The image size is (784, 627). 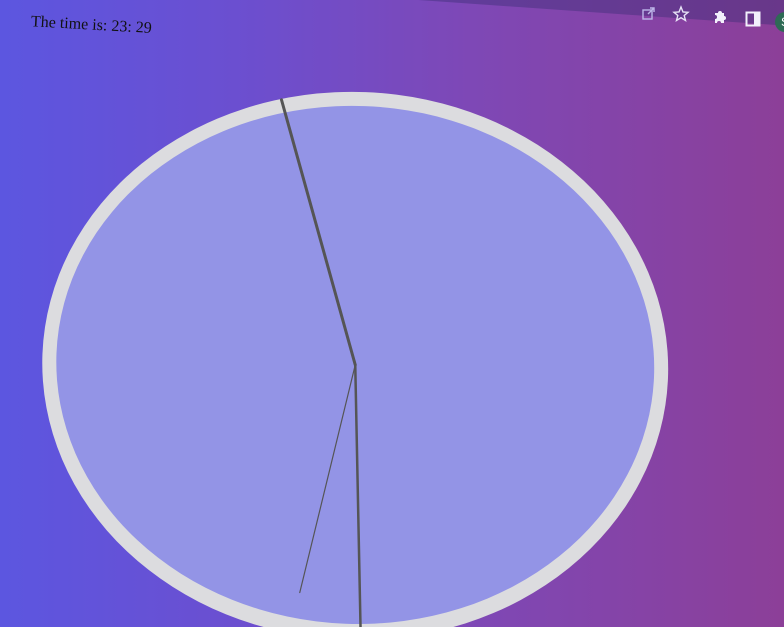 What do you see at coordinates (327, 479) in the screenshot?
I see `second-hand` at bounding box center [327, 479].